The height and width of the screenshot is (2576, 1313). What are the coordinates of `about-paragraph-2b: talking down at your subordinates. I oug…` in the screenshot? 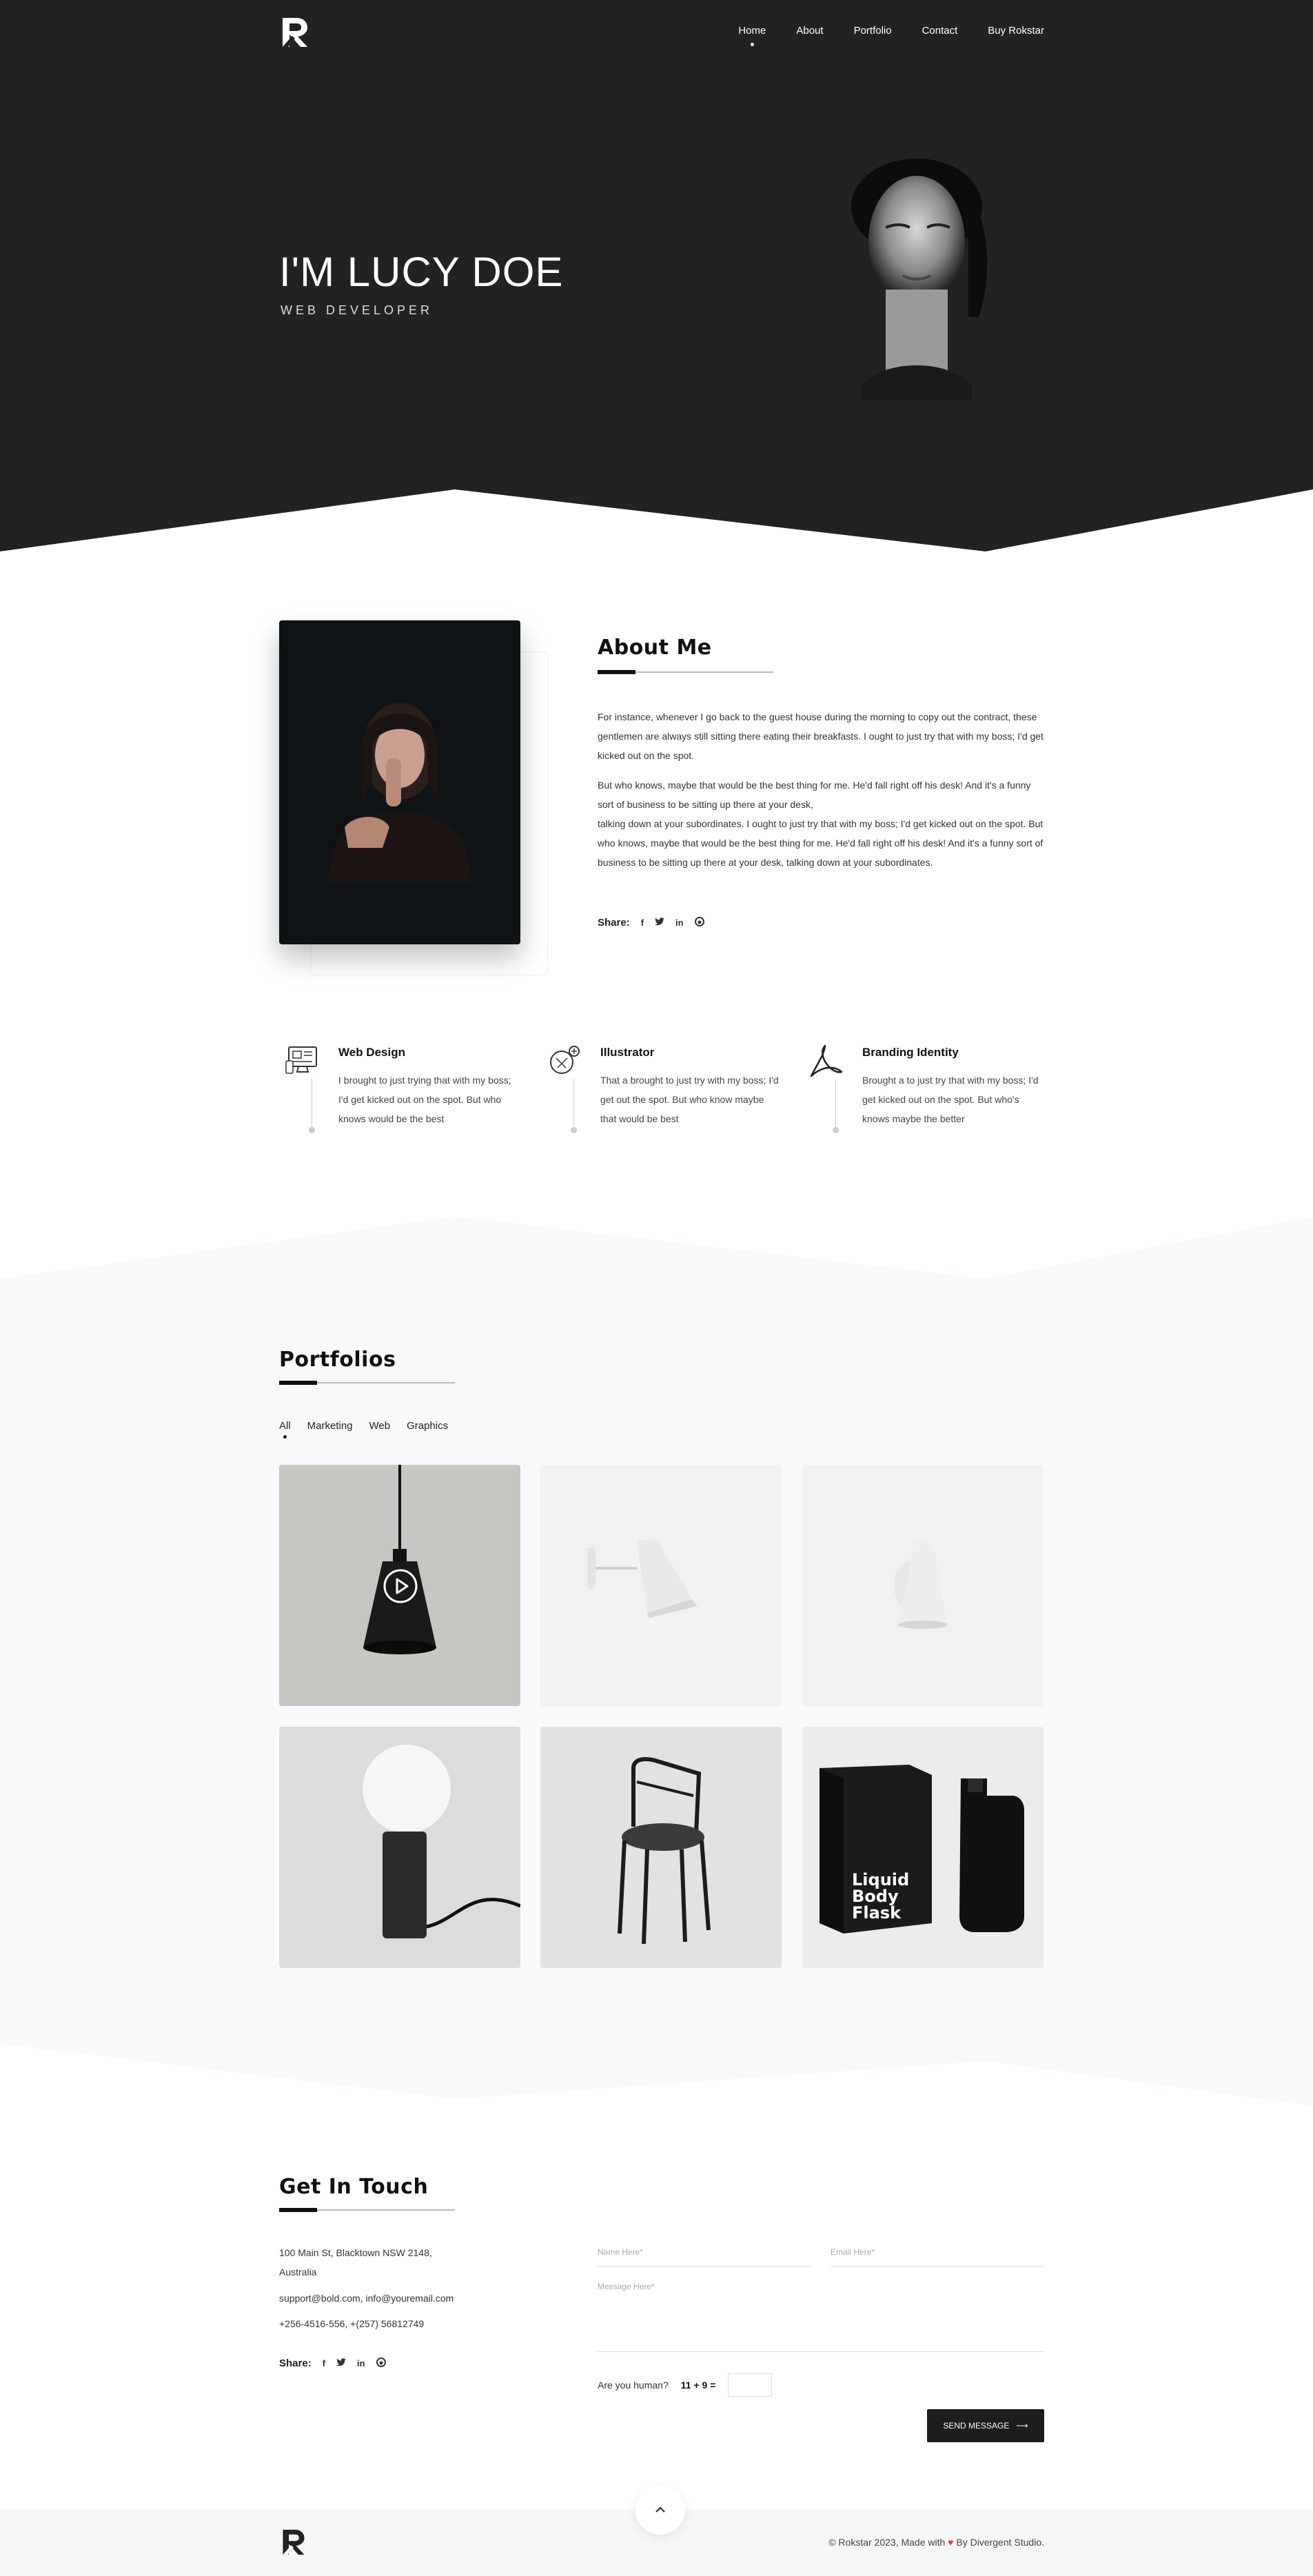 It's located at (821, 843).